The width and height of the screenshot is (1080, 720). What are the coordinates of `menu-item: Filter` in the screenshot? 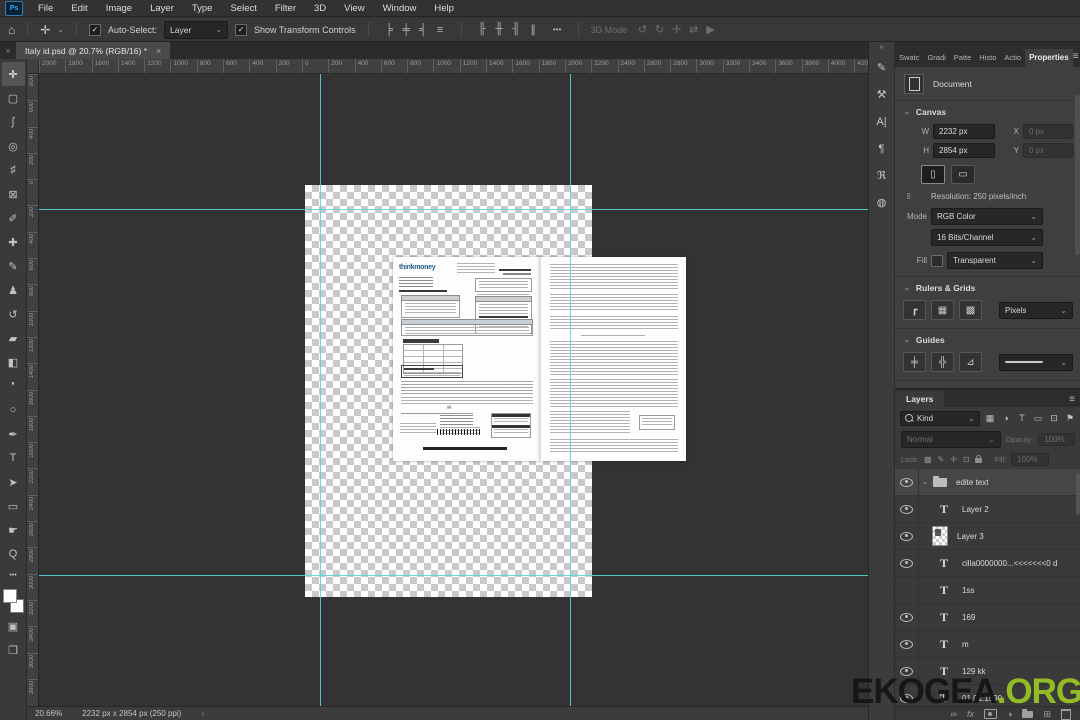 It's located at (285, 8).